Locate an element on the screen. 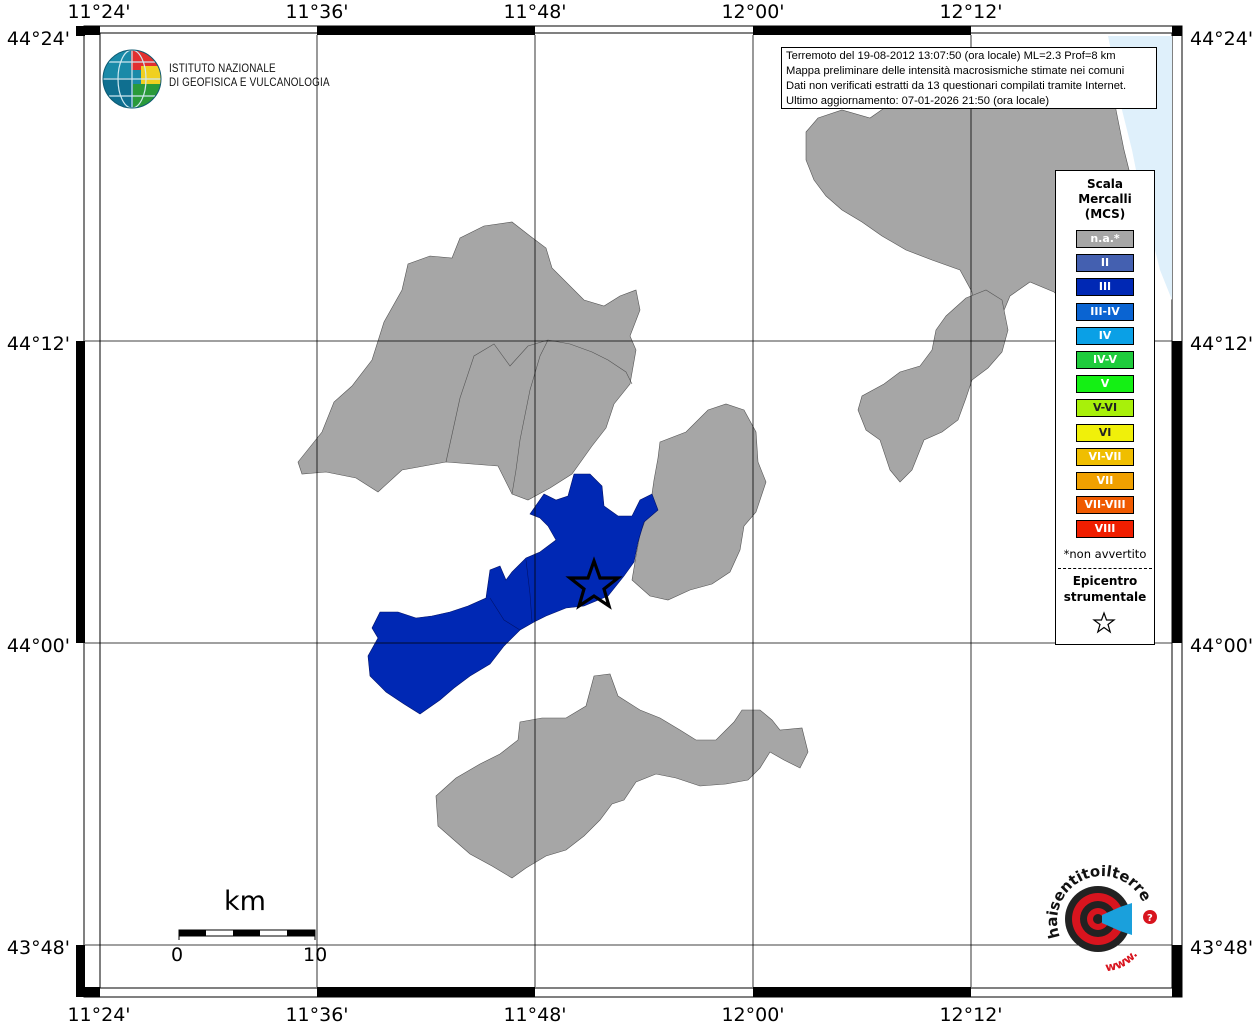  lat-label-right-1: 44°24' is located at coordinates (1221, 39).